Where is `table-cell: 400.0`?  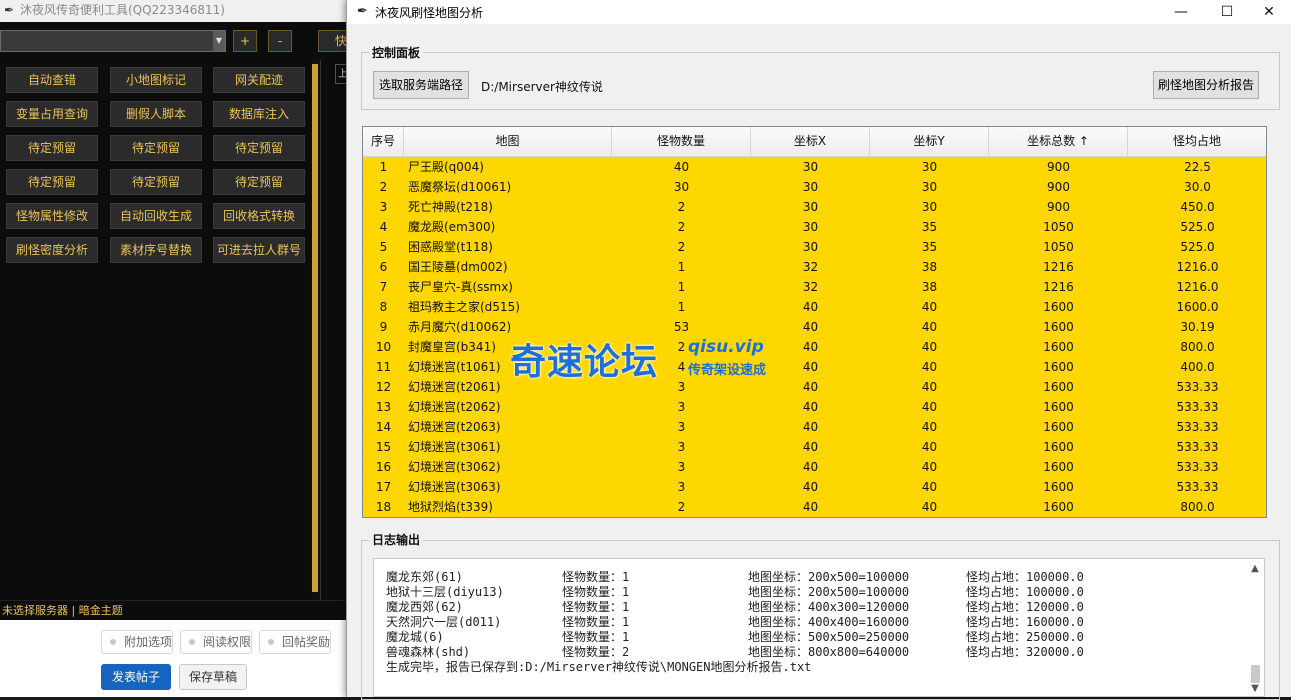
table-cell: 400.0 is located at coordinates (1197, 367).